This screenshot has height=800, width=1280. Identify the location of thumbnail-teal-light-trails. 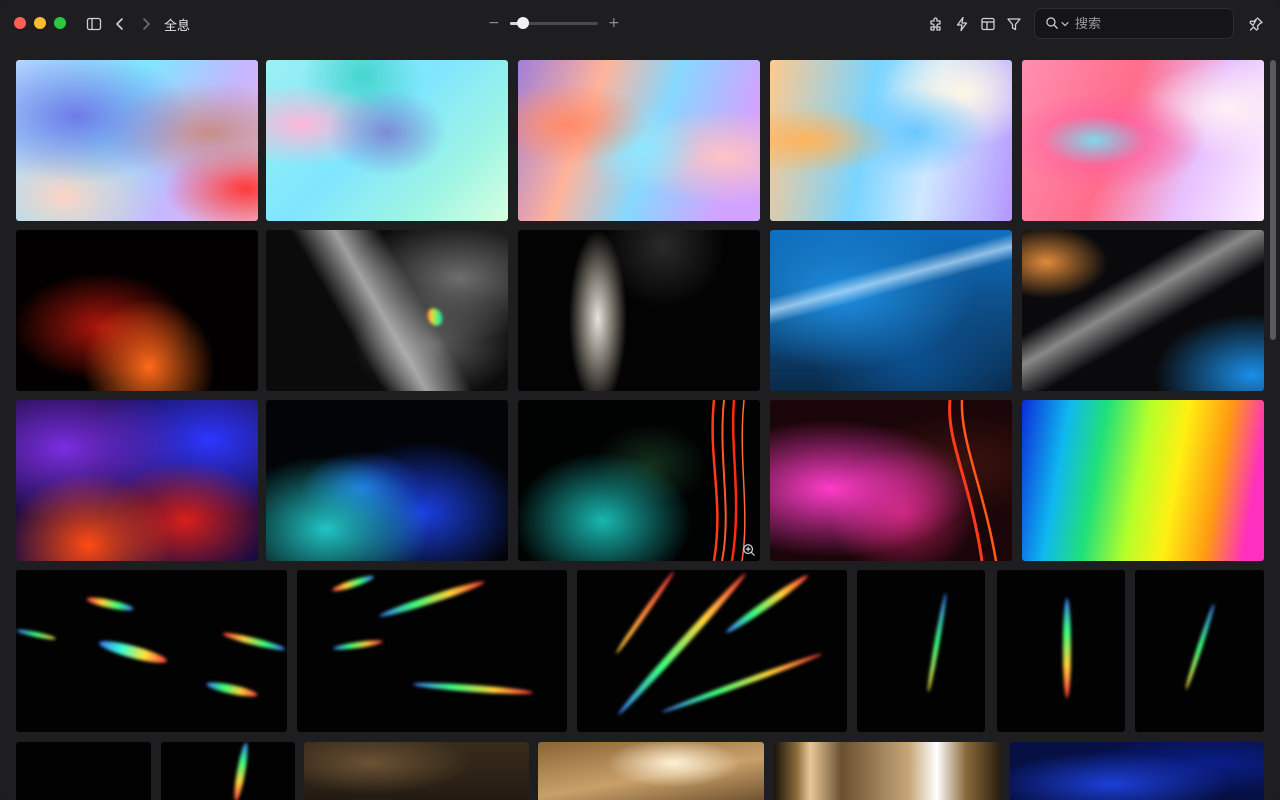
(639, 480).